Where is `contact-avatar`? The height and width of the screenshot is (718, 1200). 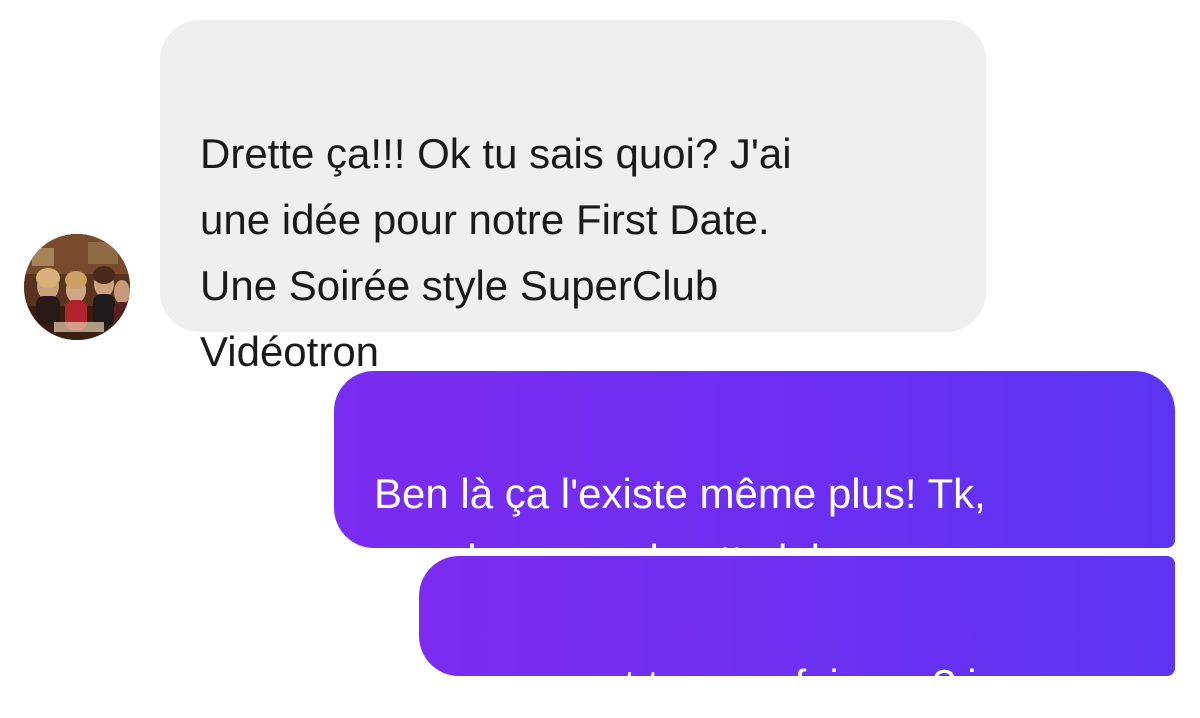 contact-avatar is located at coordinates (77, 287).